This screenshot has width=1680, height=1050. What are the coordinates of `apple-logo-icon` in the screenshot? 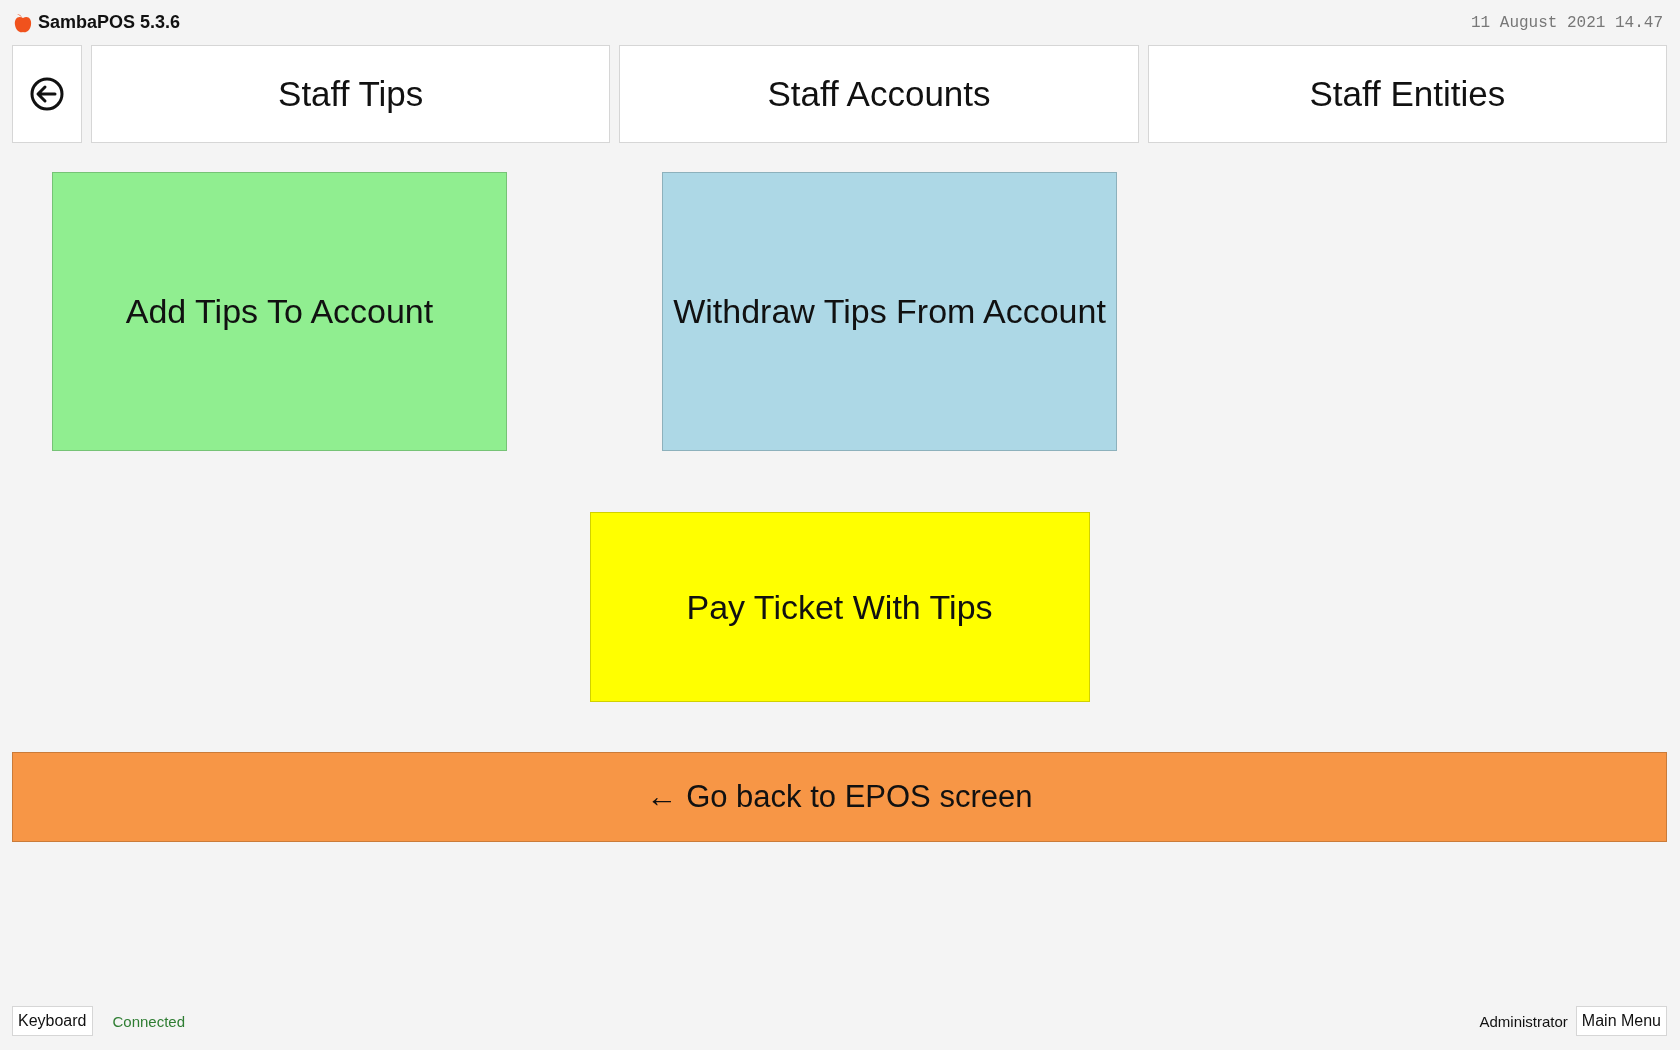 It's located at (23, 22).